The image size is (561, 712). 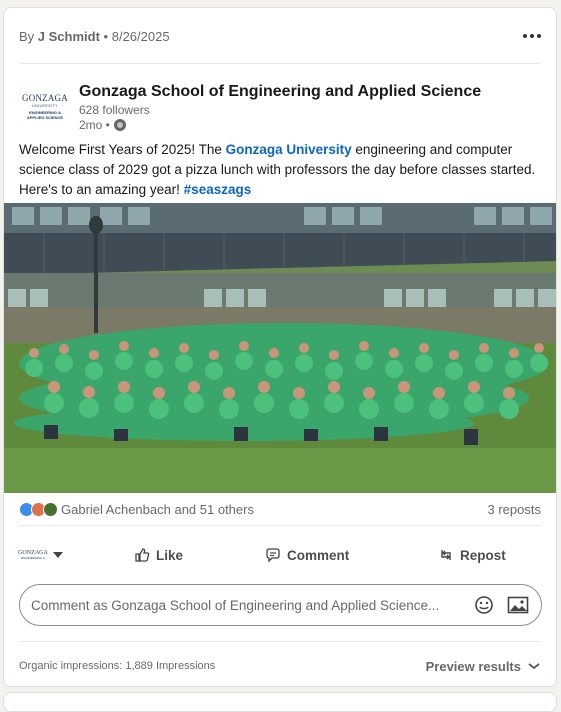 What do you see at coordinates (289, 149) in the screenshot?
I see `mention-link: Gonzaga University` at bounding box center [289, 149].